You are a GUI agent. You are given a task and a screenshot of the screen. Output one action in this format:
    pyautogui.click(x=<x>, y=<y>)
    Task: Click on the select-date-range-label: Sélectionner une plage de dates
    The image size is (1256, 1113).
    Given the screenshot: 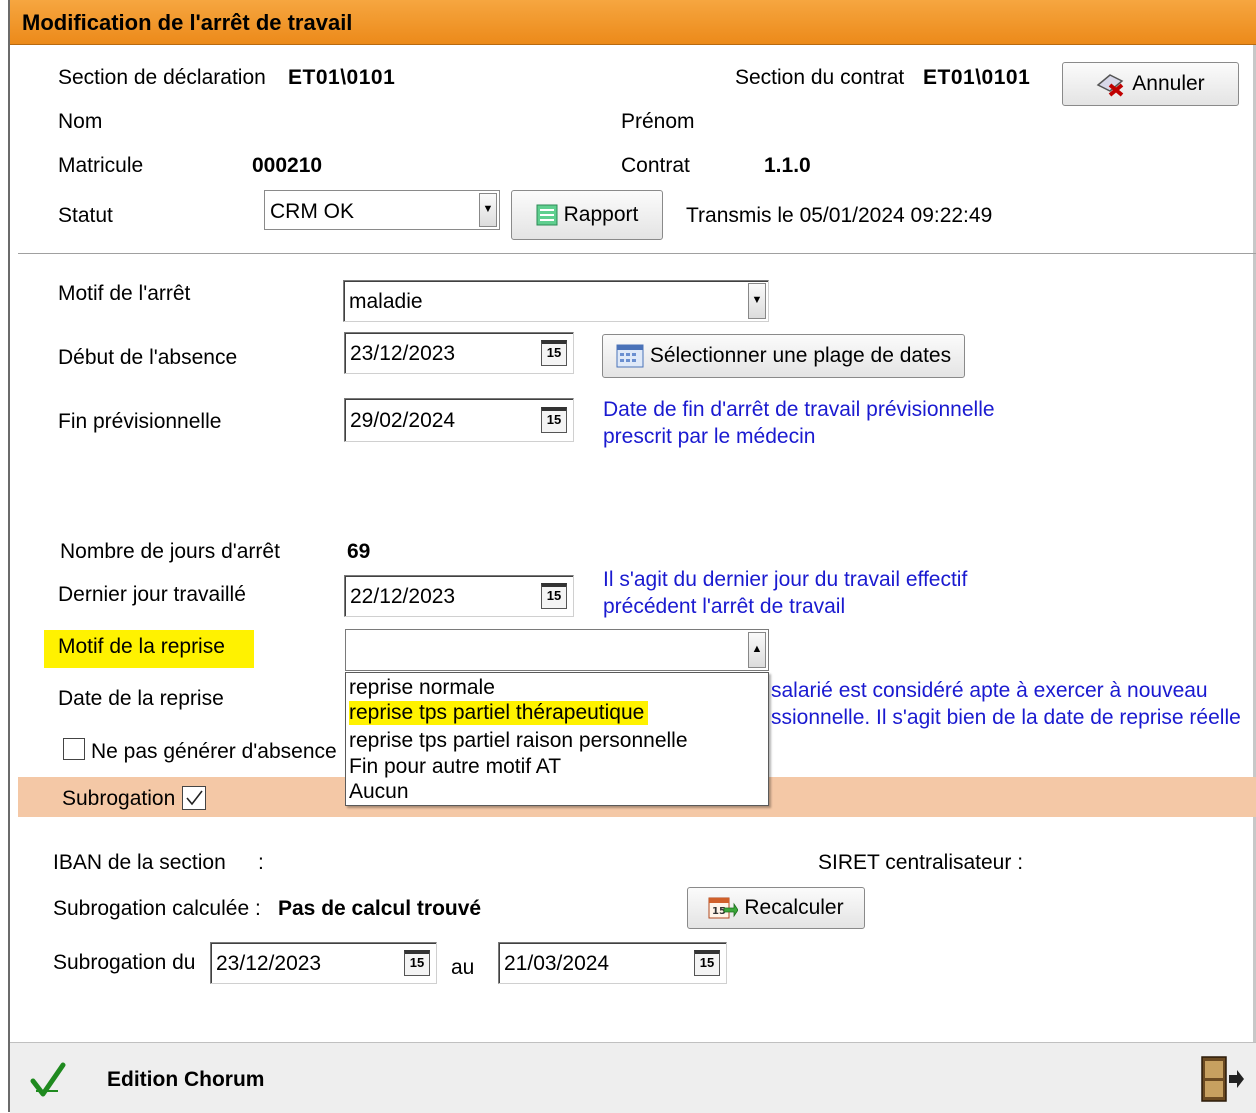 What is the action you would take?
    pyautogui.click(x=800, y=355)
    